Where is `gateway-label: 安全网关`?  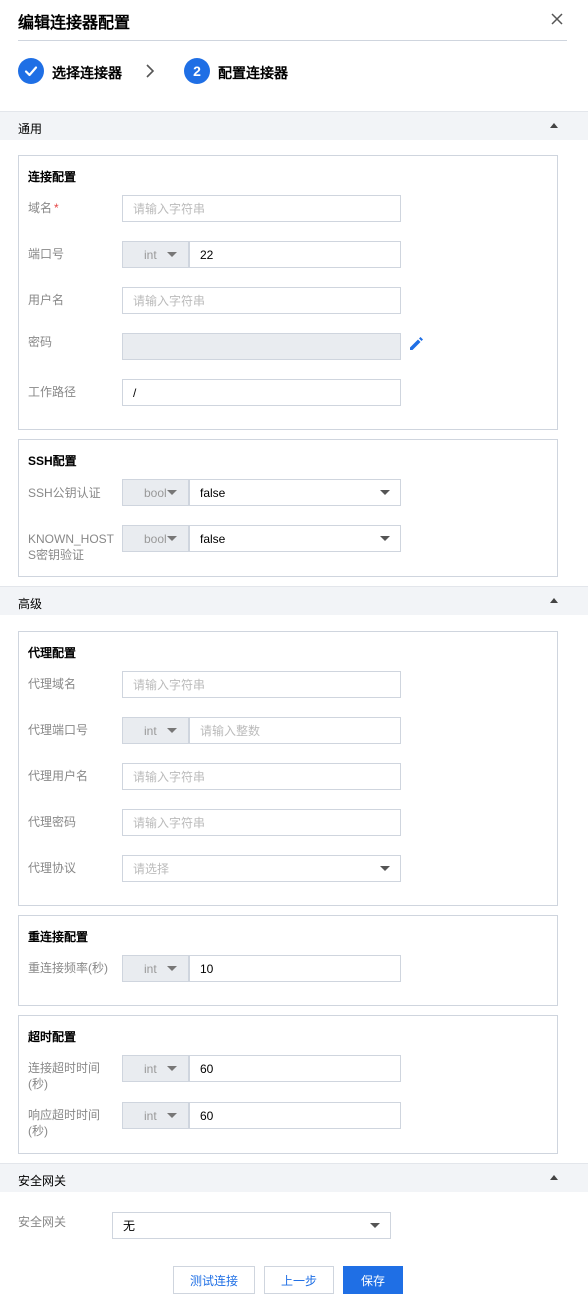 gateway-label: 安全网关 is located at coordinates (42, 1222).